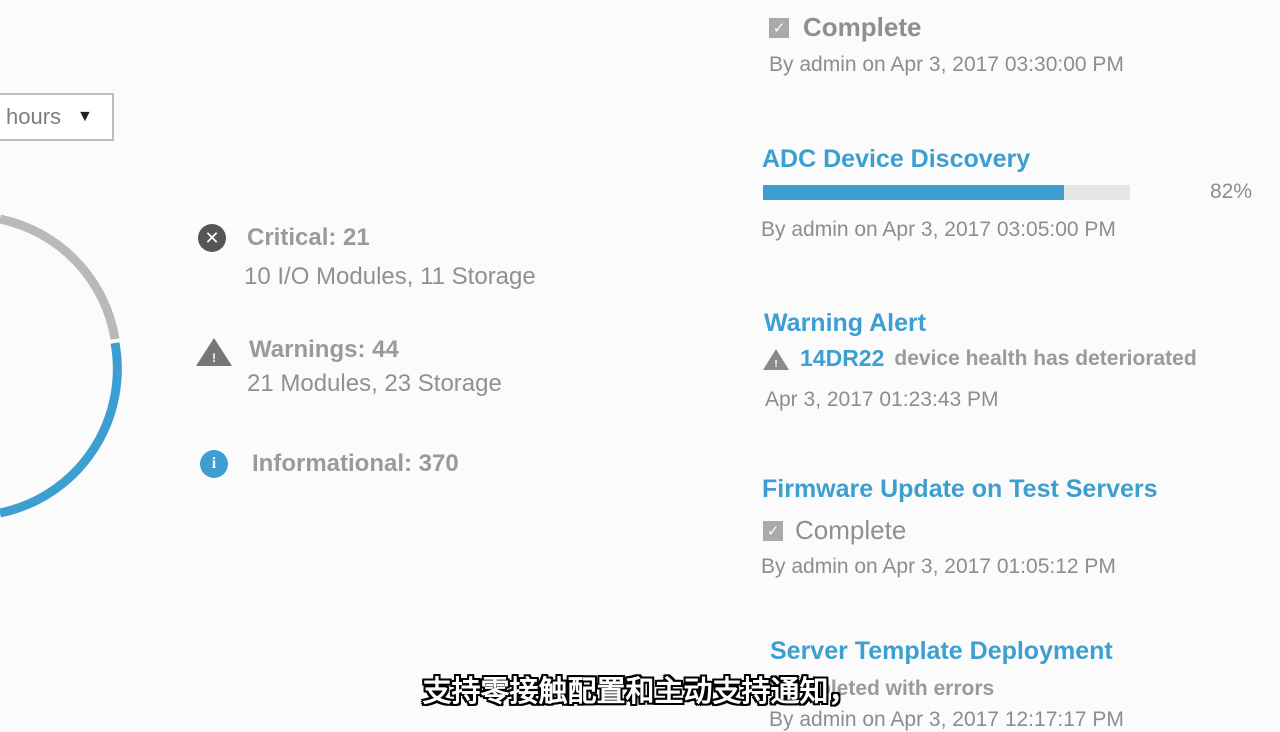 This screenshot has height=732, width=1280. I want to click on alert-device-link: 14DR22, so click(842, 358).